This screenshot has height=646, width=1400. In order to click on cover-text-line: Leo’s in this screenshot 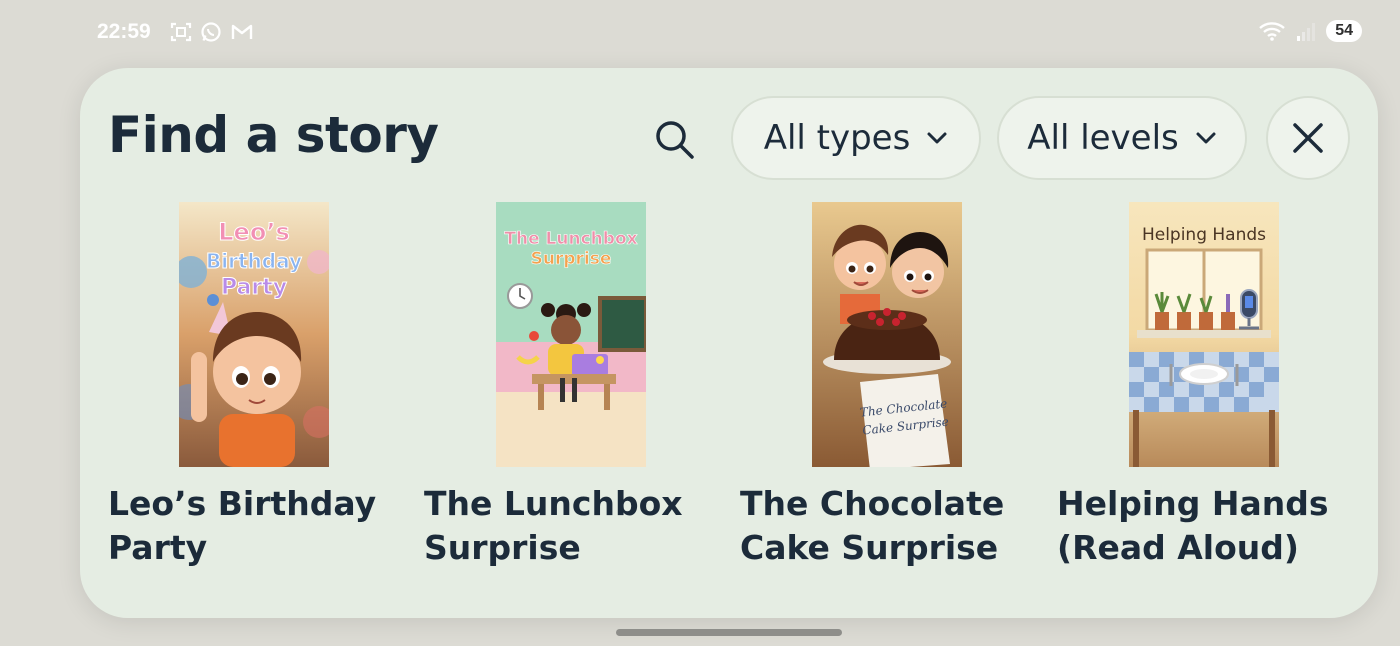, I will do `click(253, 232)`.